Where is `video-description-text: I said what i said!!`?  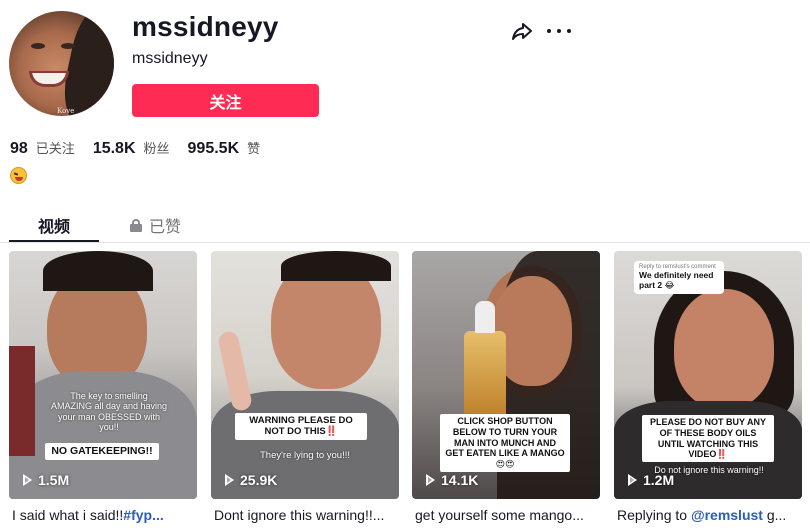
video-description-text: I said what i said!! is located at coordinates (68, 515).